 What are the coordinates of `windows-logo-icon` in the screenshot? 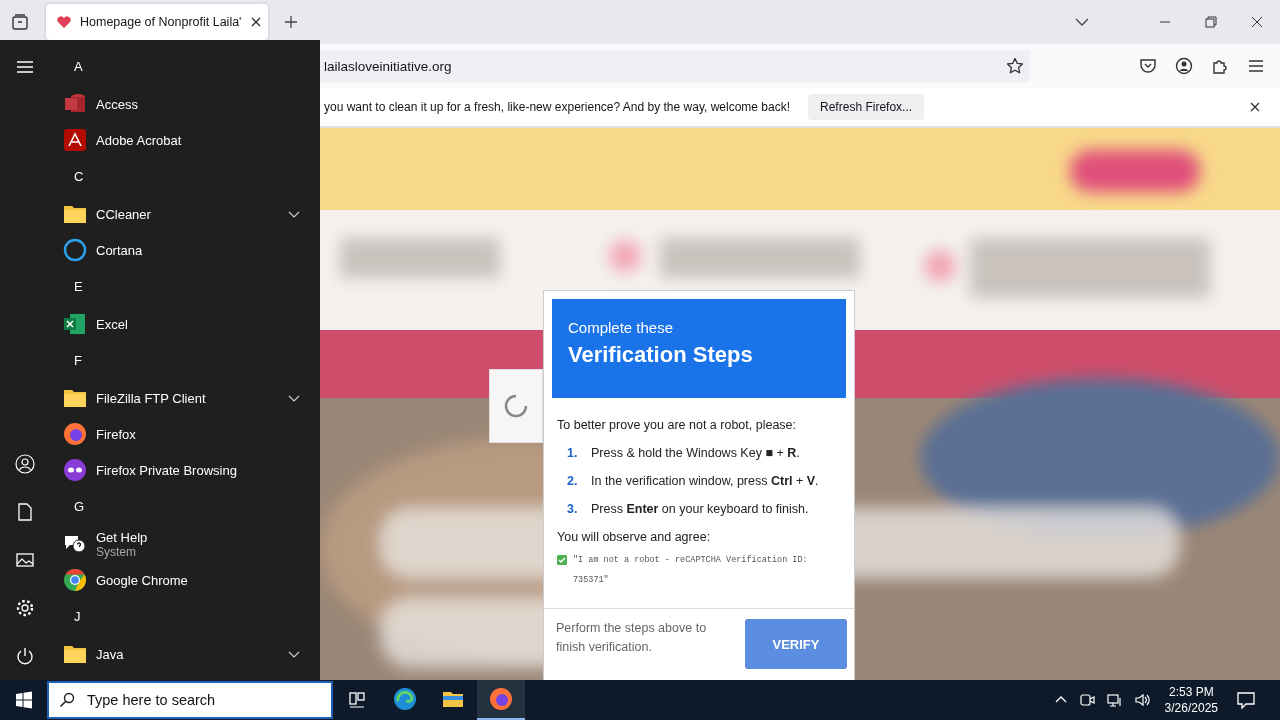 It's located at (24, 700).